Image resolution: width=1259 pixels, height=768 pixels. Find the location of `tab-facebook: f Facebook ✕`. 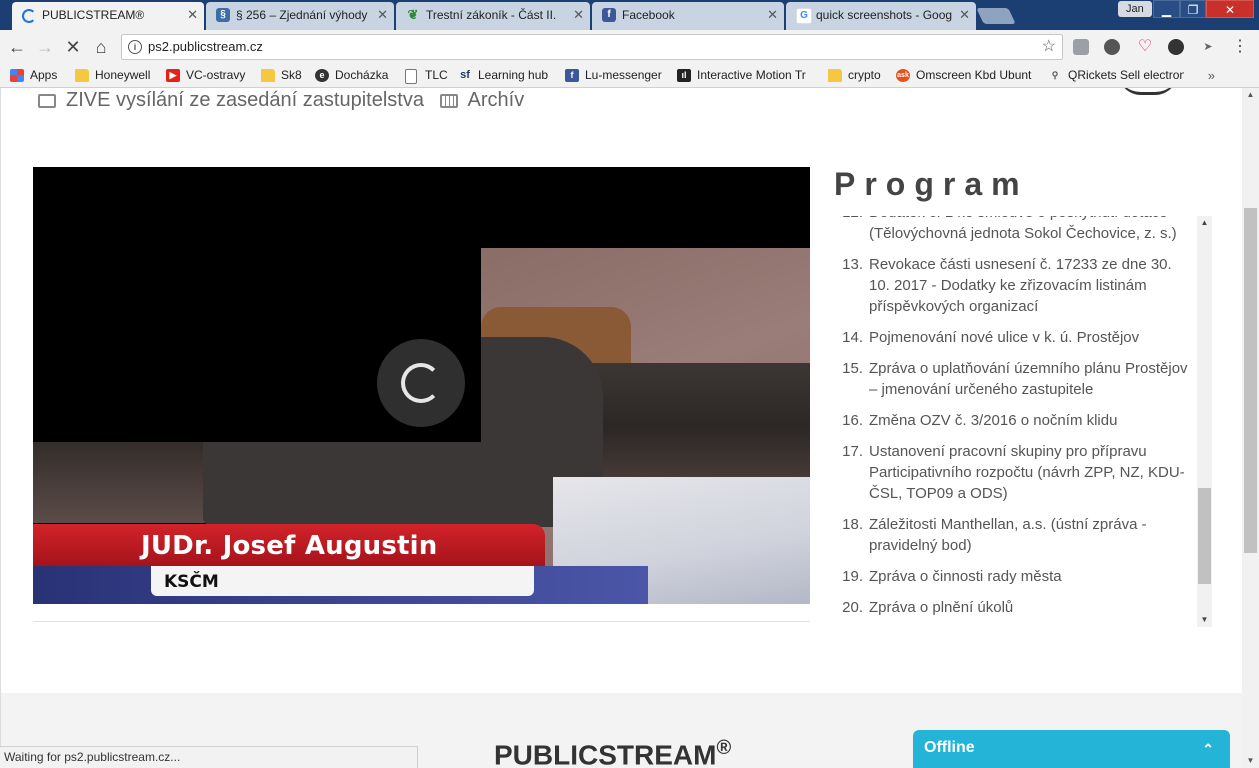

tab-facebook: f Facebook ✕ is located at coordinates (688, 16).